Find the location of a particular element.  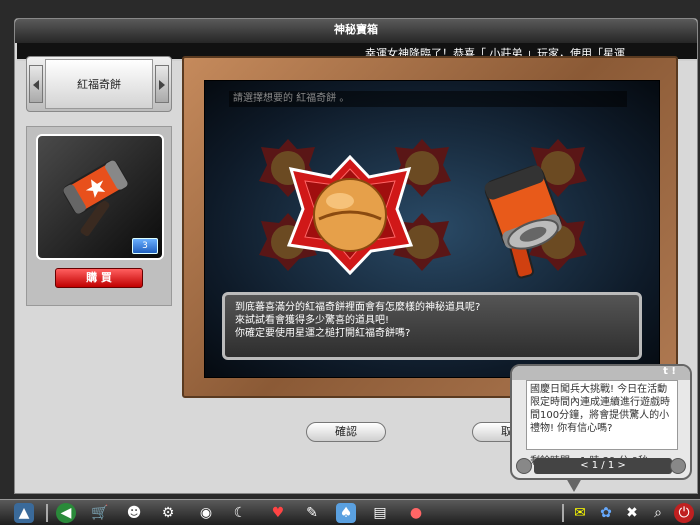

buy-button: 購 買 is located at coordinates (99, 278).